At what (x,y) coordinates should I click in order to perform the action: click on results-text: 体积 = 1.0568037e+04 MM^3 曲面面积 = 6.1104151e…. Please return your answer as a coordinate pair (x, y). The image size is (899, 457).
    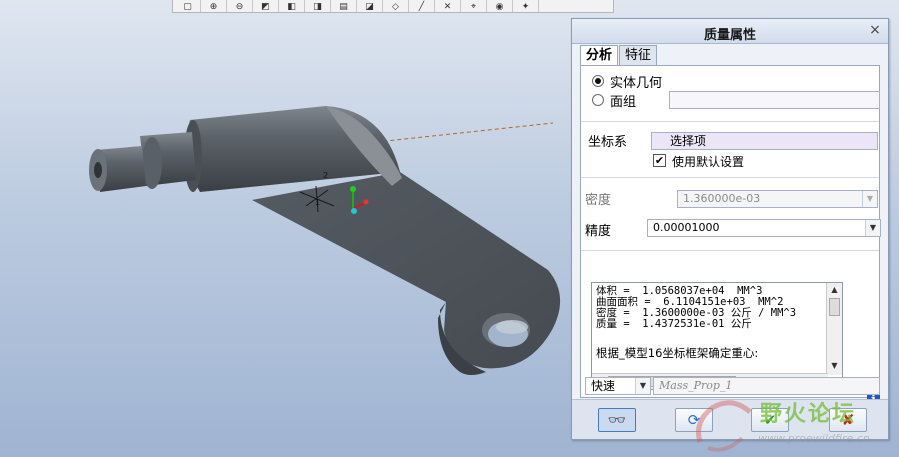
    Looking at the image, I should click on (696, 308).